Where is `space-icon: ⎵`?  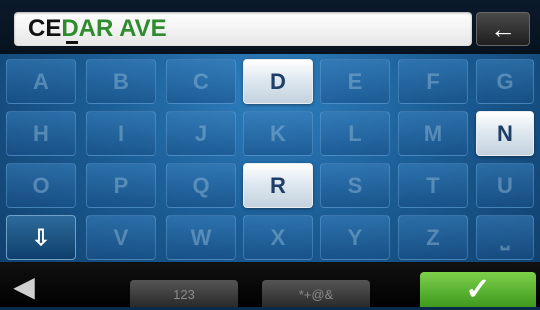 space-icon: ⎵ is located at coordinates (505, 237).